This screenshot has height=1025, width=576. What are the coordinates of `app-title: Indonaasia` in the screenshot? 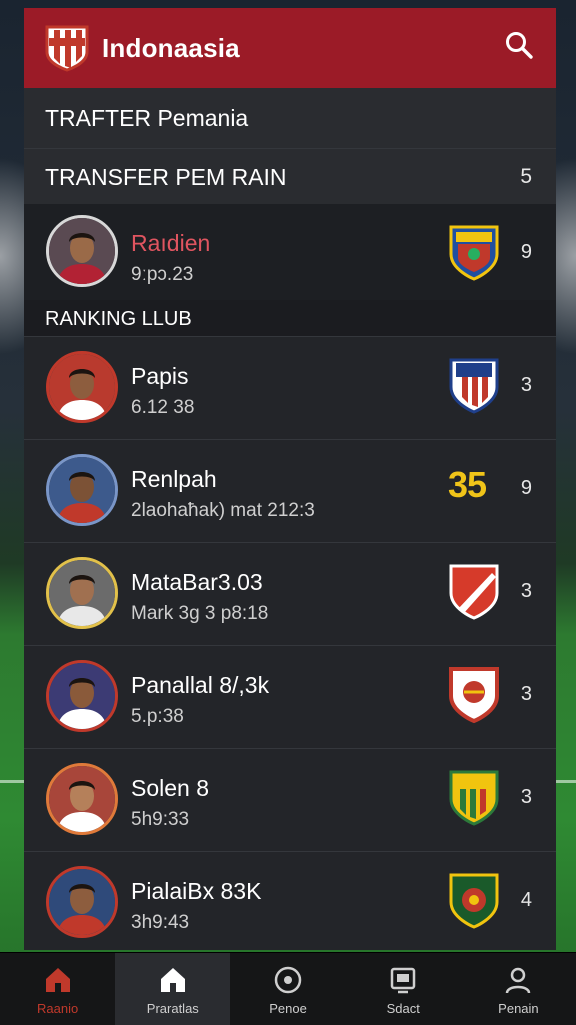 It's located at (171, 47).